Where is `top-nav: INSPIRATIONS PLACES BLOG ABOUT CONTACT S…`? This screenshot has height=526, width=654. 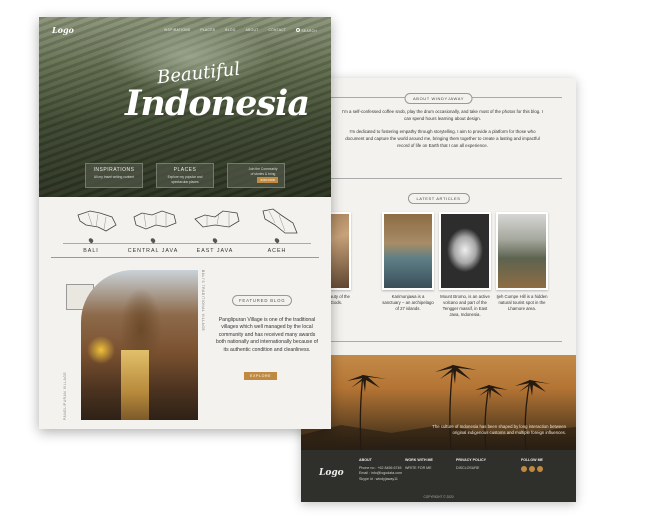
top-nav: INSPIRATIONS PLACES BLOG ABOUT CONTACT S… is located at coordinates (240, 30).